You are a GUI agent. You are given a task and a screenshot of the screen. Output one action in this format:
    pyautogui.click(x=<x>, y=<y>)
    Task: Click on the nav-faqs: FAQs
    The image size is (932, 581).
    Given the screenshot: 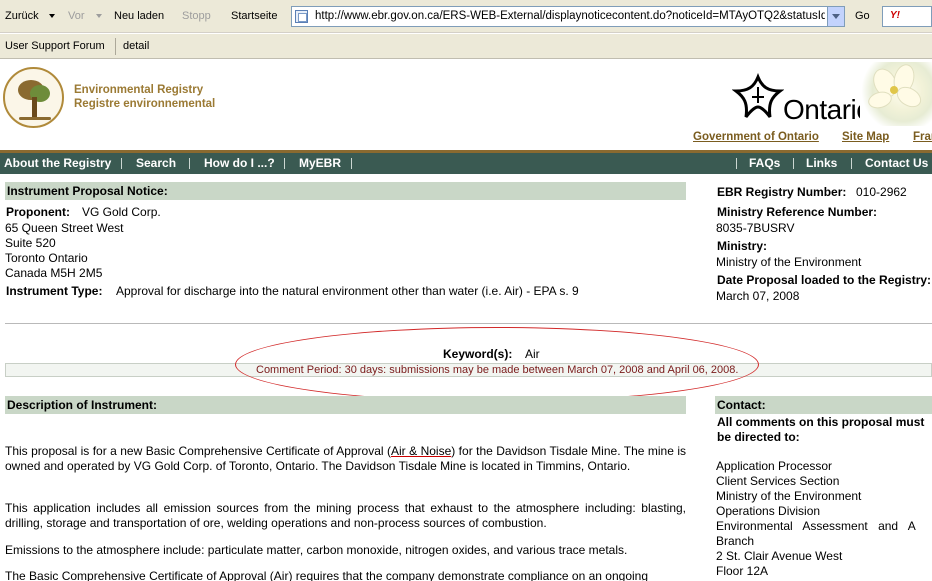 What is the action you would take?
    pyautogui.click(x=764, y=163)
    